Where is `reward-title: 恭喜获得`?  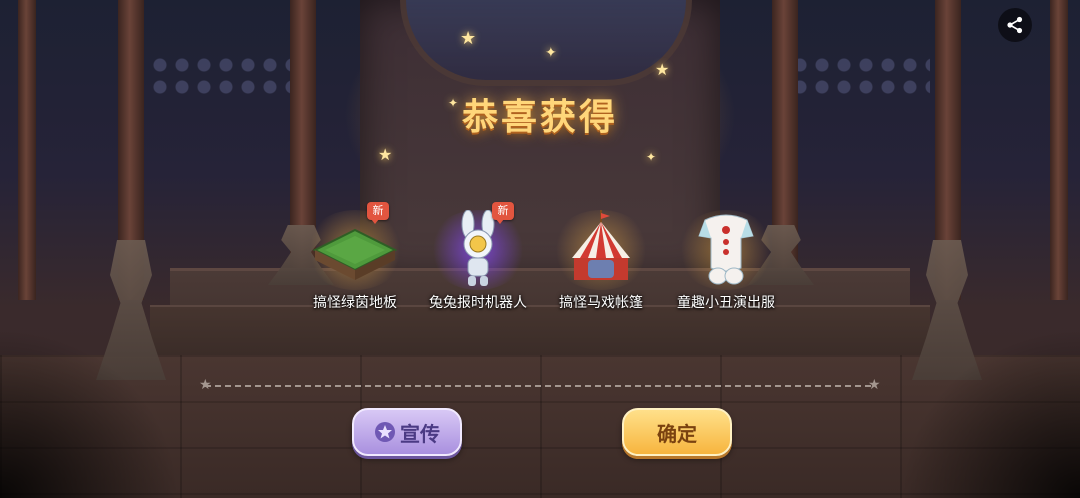 reward-title: 恭喜获得 is located at coordinates (539, 117).